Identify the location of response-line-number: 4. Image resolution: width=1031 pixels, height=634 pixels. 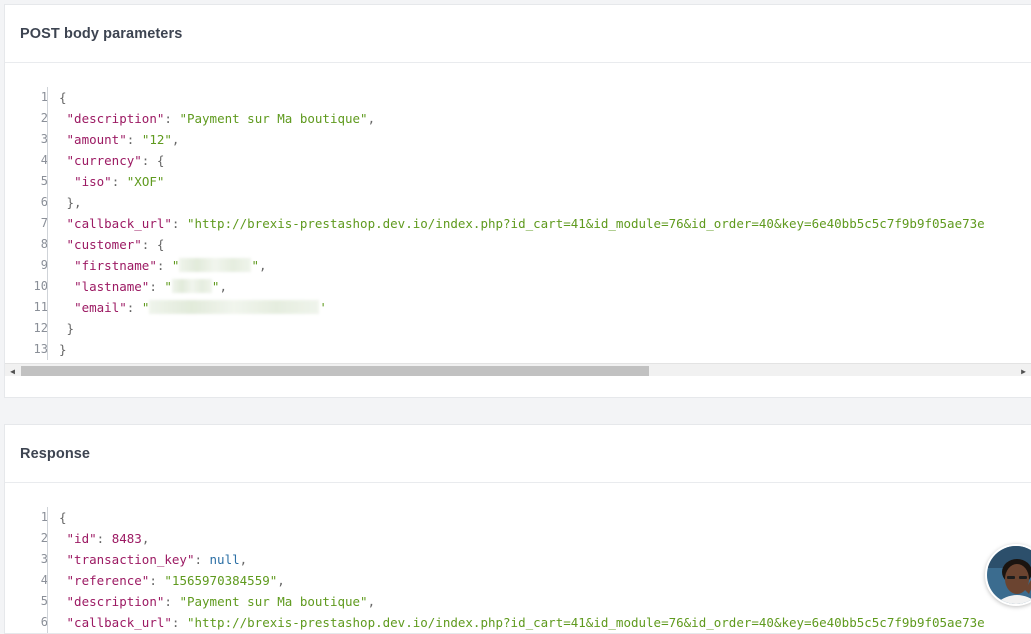
(44, 580).